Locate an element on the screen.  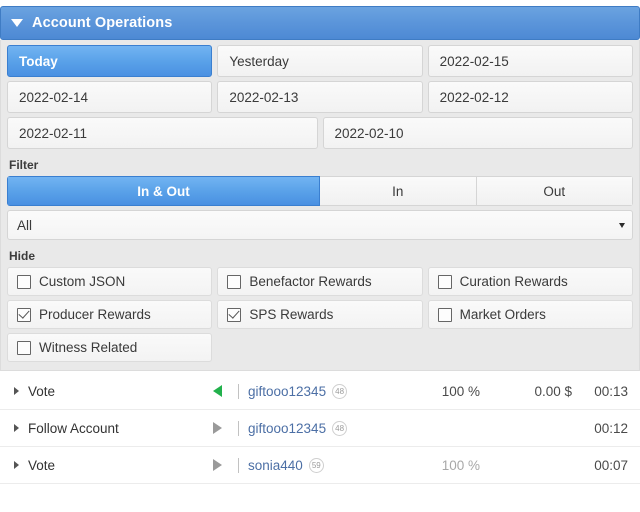
amount-value: 0.00 $ is located at coordinates (553, 391).